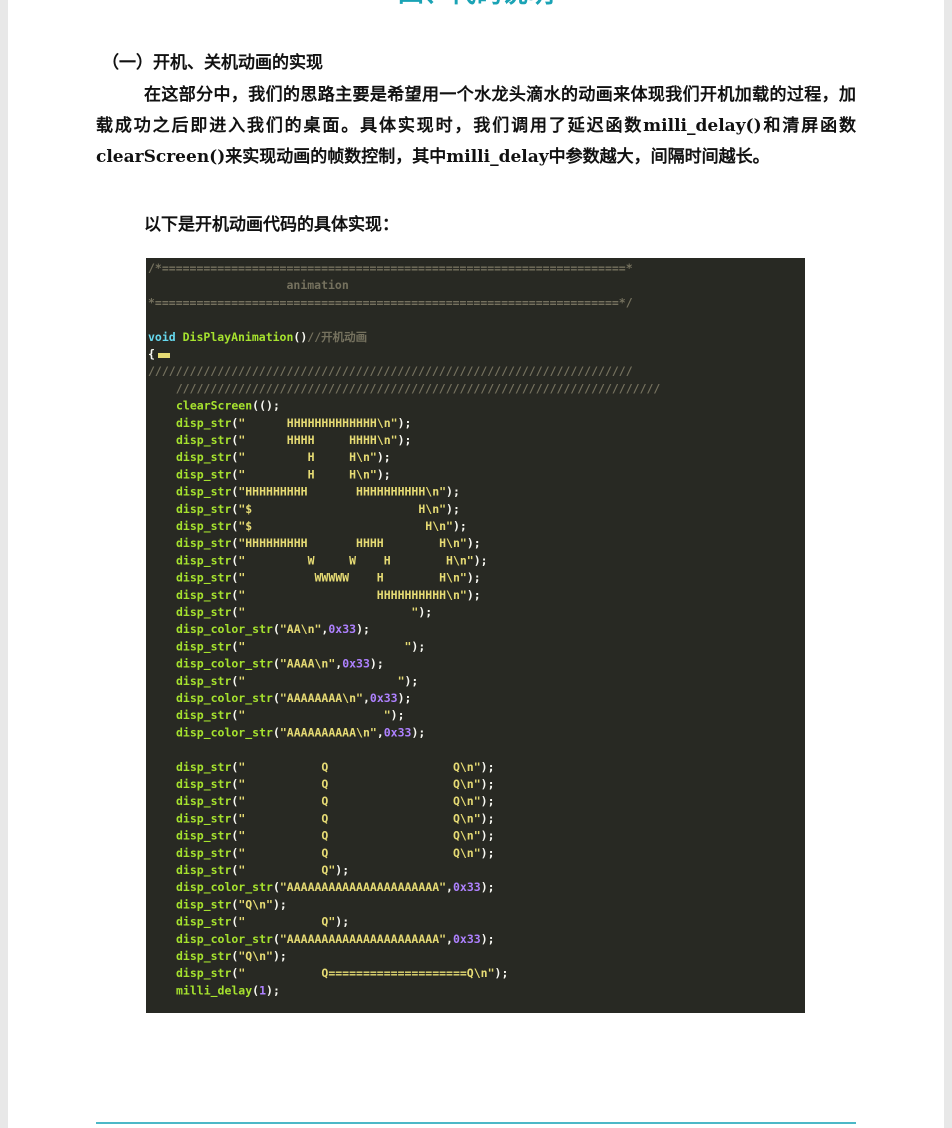 The height and width of the screenshot is (1128, 952). What do you see at coordinates (476, 5) in the screenshot?
I see `section-title: 四、代码说明` at bounding box center [476, 5].